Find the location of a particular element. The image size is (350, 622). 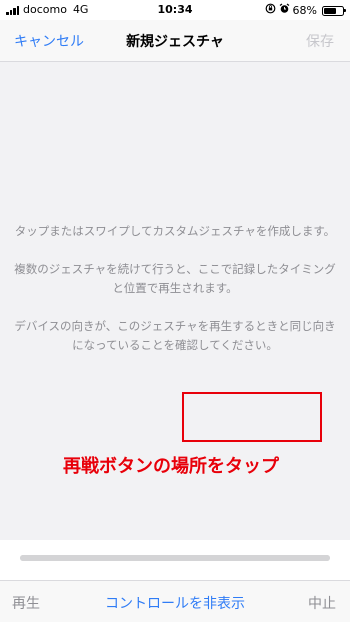

bottom-panel: 再生 コントロールを非表示 中止 is located at coordinates (175, 581).